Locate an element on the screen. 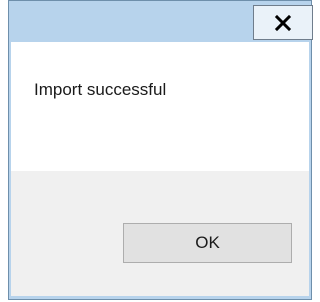 The height and width of the screenshot is (302, 320). close-button is located at coordinates (283, 22).